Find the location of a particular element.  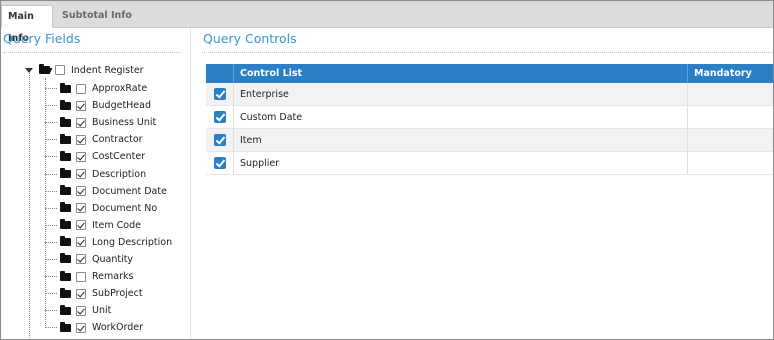

query-field-item: ApproxRate is located at coordinates (108, 88).